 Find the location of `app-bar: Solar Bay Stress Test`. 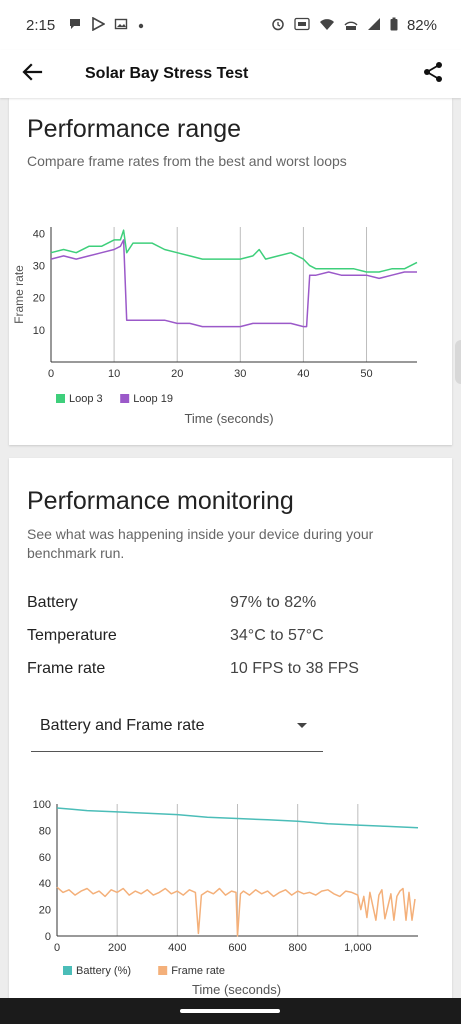

app-bar: Solar Bay Stress Test is located at coordinates (230, 74).